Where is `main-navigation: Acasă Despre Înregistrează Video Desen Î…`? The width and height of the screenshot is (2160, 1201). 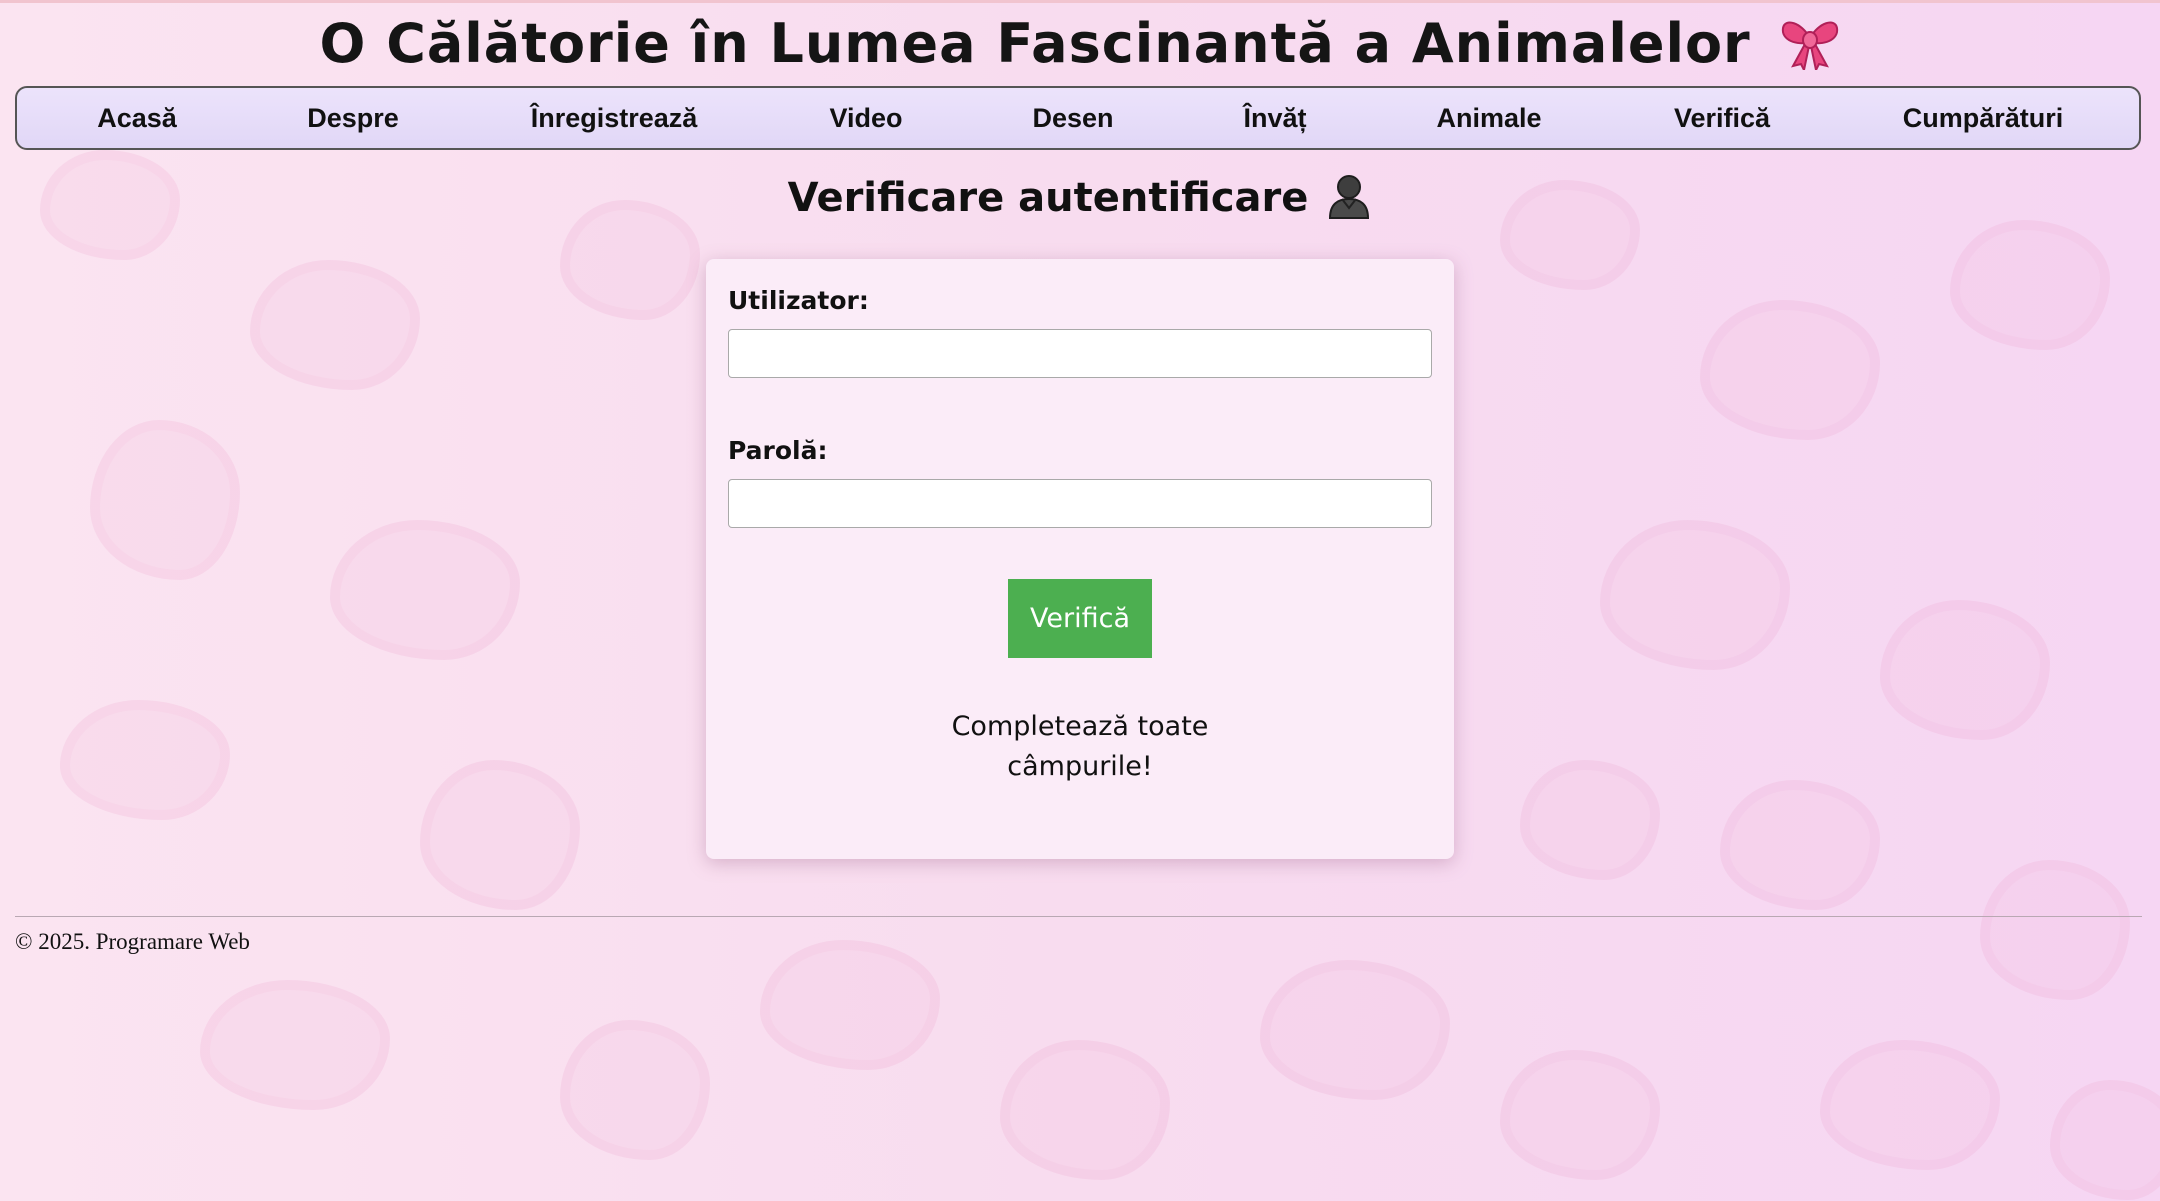 main-navigation: Acasă Despre Înregistrează Video Desen Î… is located at coordinates (1078, 118).